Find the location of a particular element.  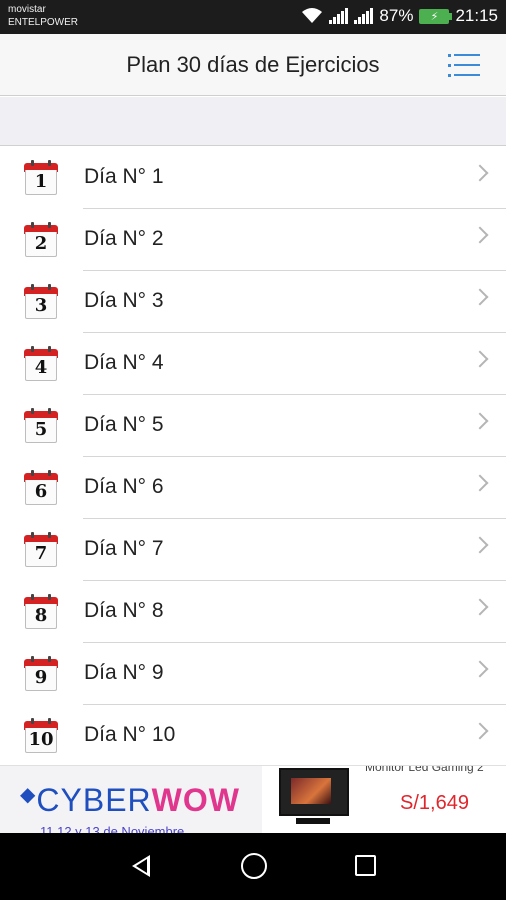

calendar-icon: 5 is located at coordinates (41, 426).